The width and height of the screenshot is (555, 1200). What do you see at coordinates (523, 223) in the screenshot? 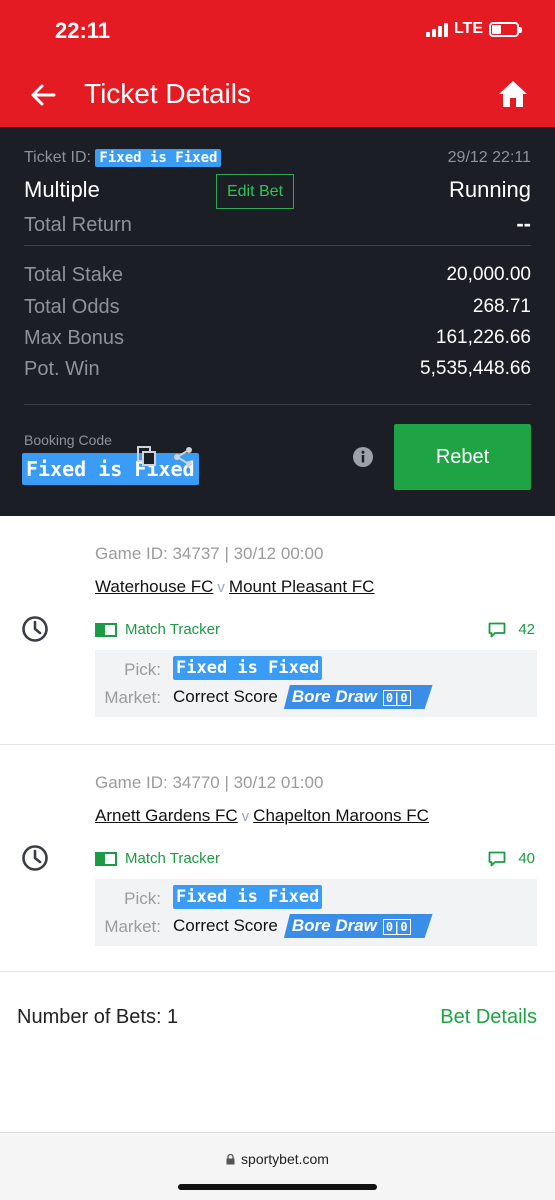
I see `total-return-value: --` at bounding box center [523, 223].